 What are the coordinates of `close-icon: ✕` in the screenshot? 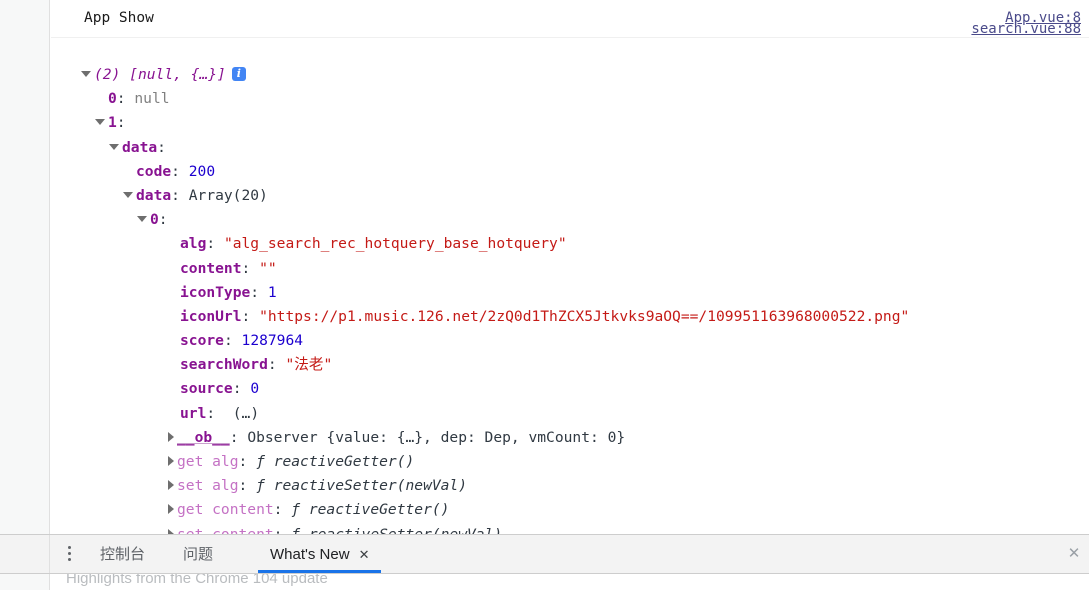 It's located at (364, 554).